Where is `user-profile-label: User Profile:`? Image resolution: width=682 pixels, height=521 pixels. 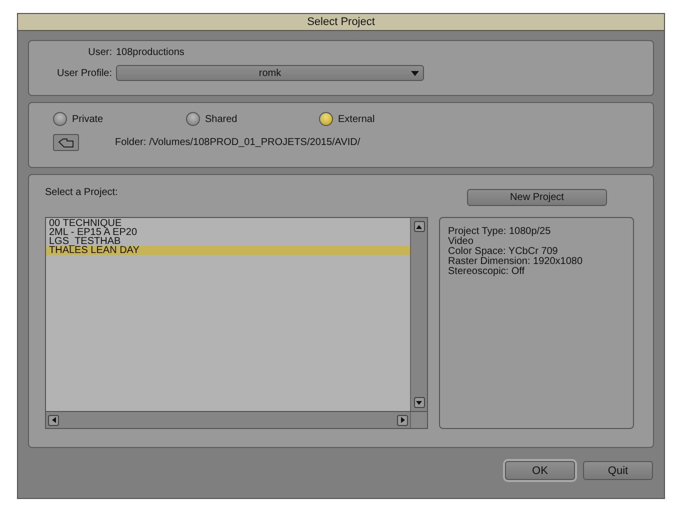 user-profile-label: User Profile: is located at coordinates (84, 73).